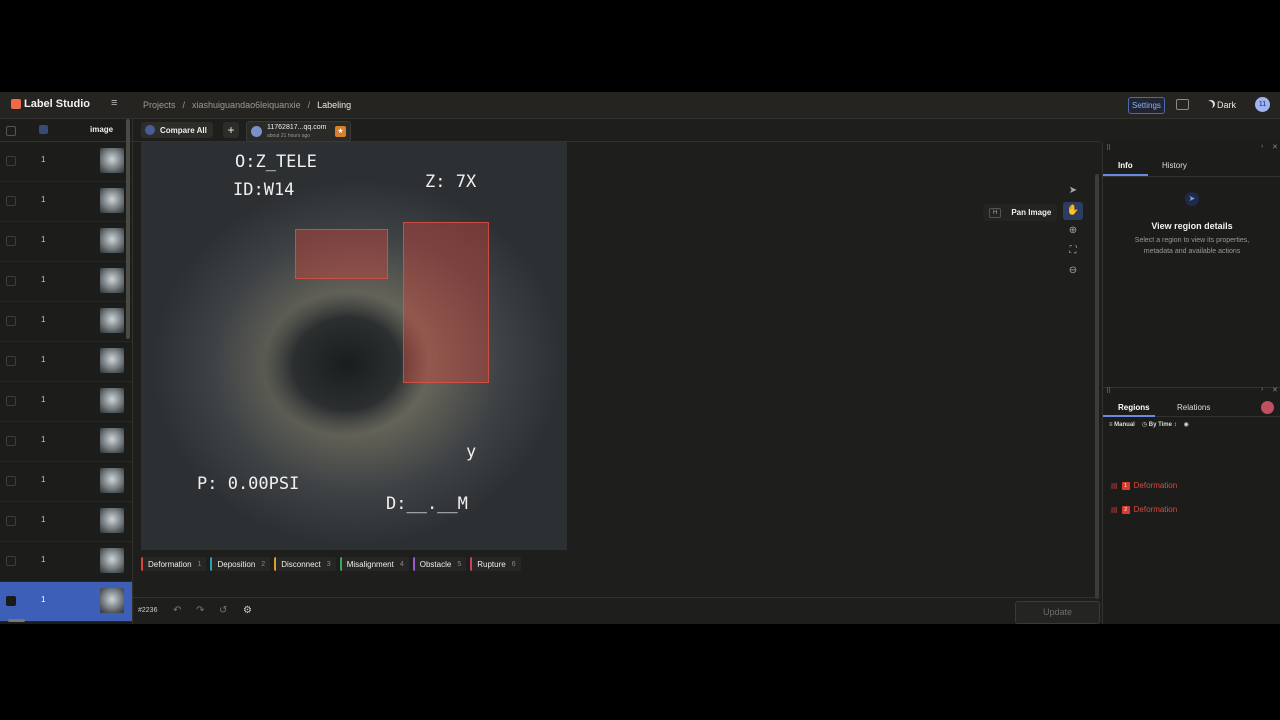  What do you see at coordinates (305, 564) in the screenshot?
I see `label-disconnect: Disconnect 3` at bounding box center [305, 564].